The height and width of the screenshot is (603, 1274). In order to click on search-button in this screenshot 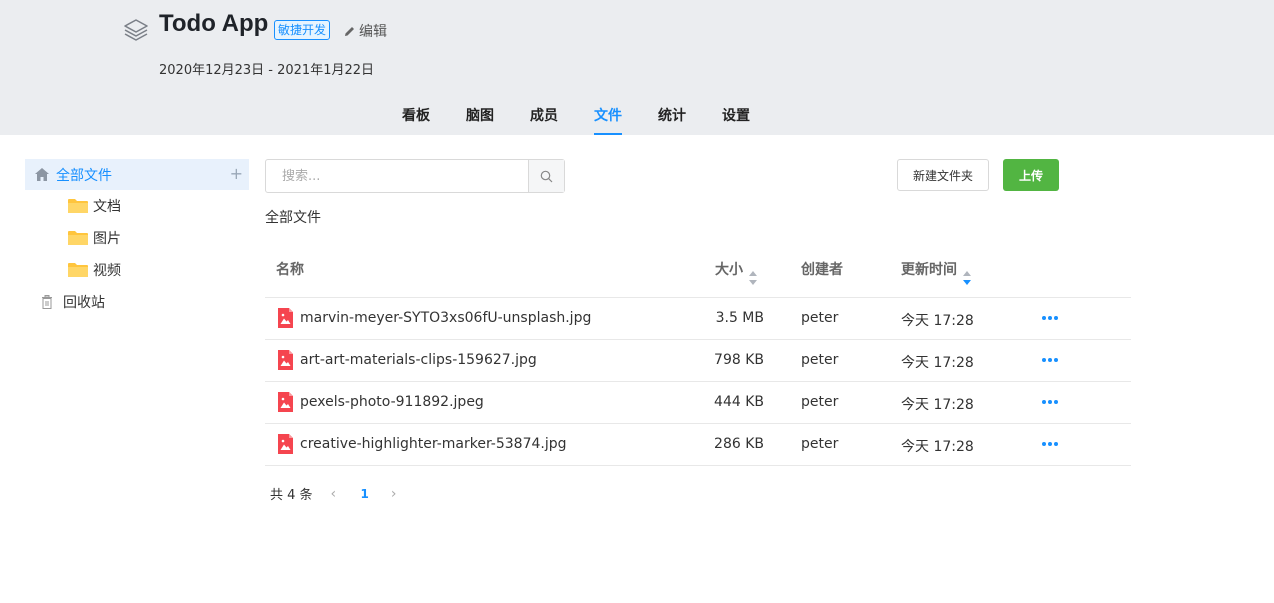, I will do `click(546, 176)`.